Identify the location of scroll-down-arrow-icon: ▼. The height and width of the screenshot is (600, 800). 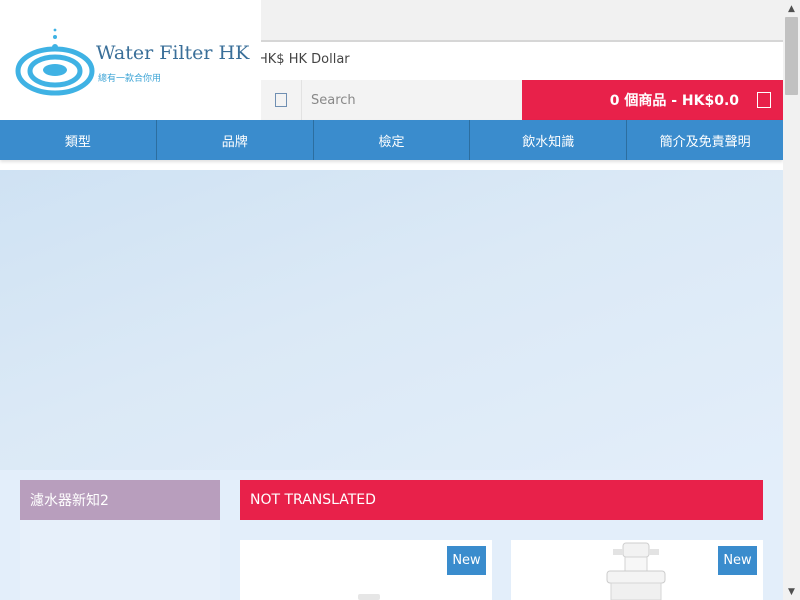
(791, 591).